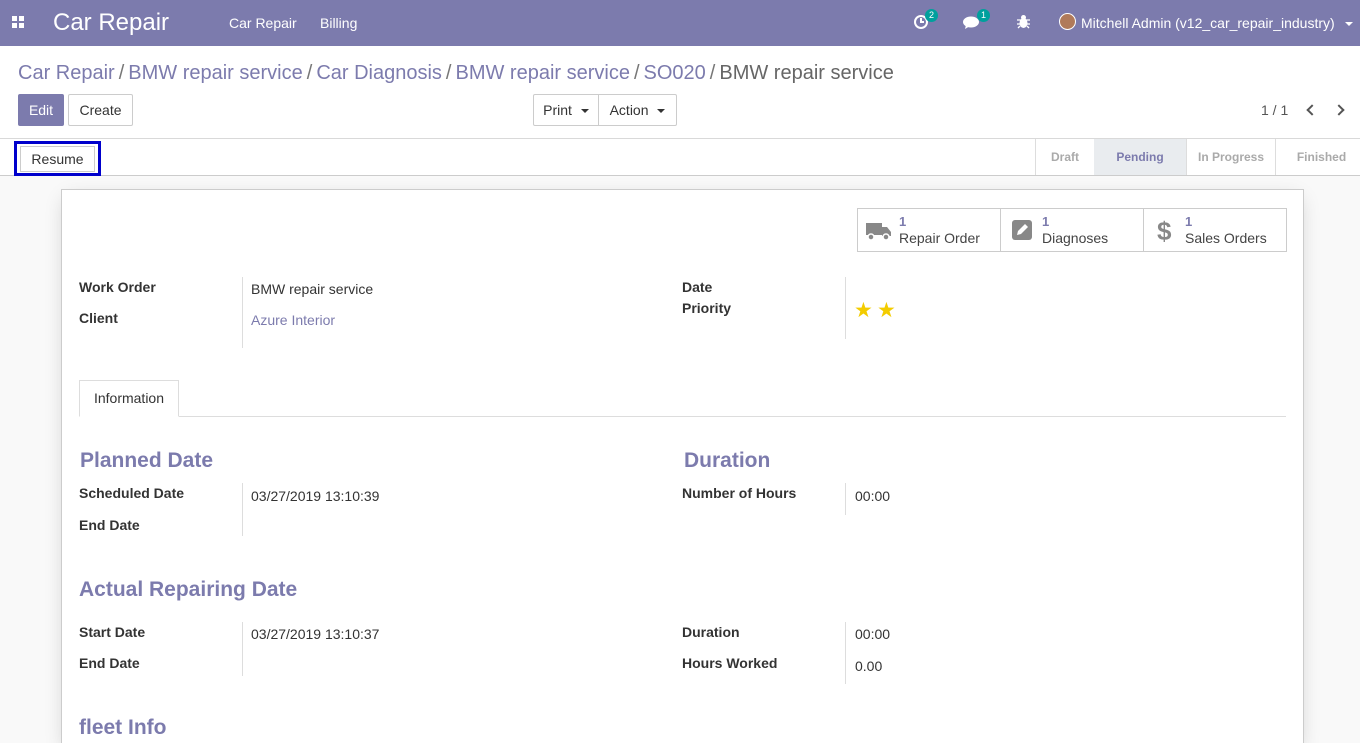  What do you see at coordinates (939, 238) in the screenshot?
I see `repair-order-label: Repair Order` at bounding box center [939, 238].